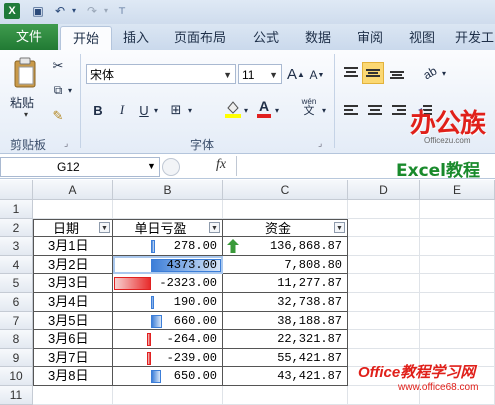 Image resolution: width=495 pixels, height=405 pixels. I want to click on grid-cell: 136,868.87, so click(285, 246).